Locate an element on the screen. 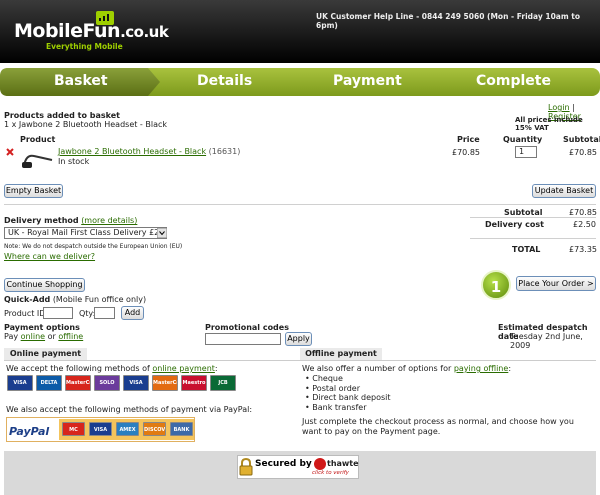 The image size is (600, 495). delivery-cost-value: £2.50 is located at coordinates (584, 224).